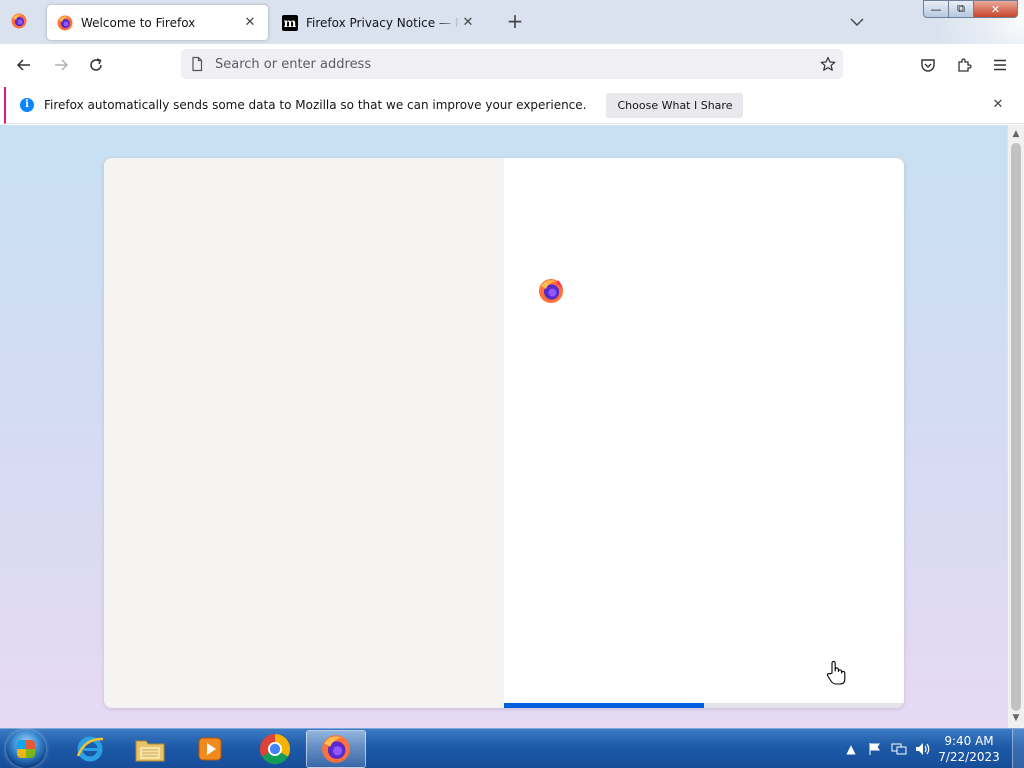 The width and height of the screenshot is (1024, 768). I want to click on scroll-up-arrow-icon: ▲, so click(1016, 134).